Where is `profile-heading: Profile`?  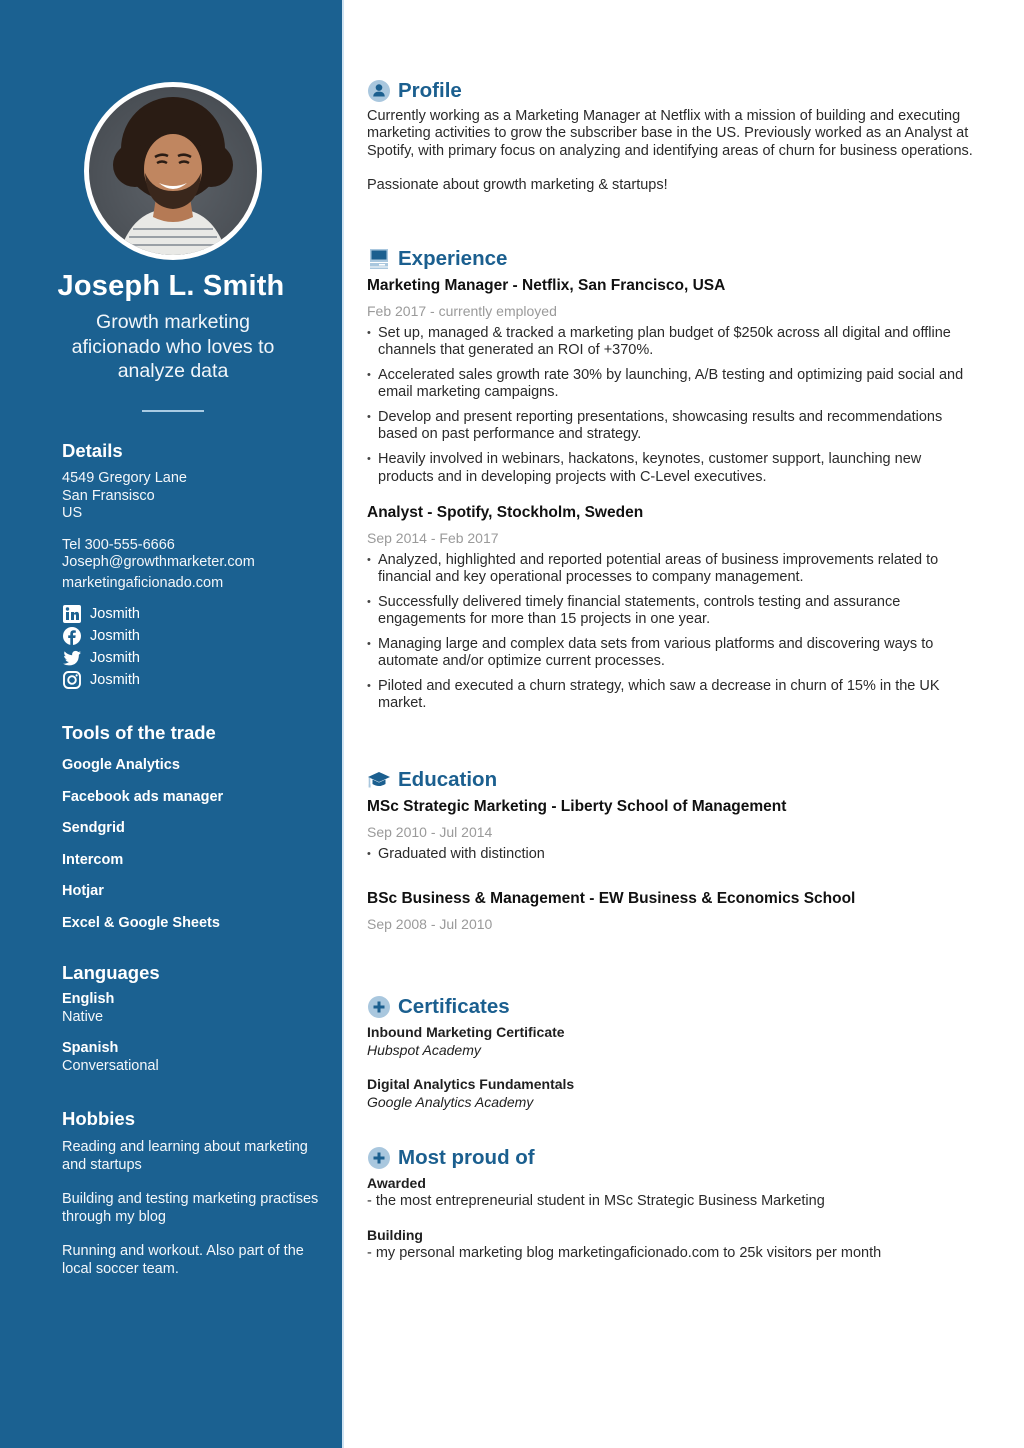
profile-heading: Profile is located at coordinates (430, 90).